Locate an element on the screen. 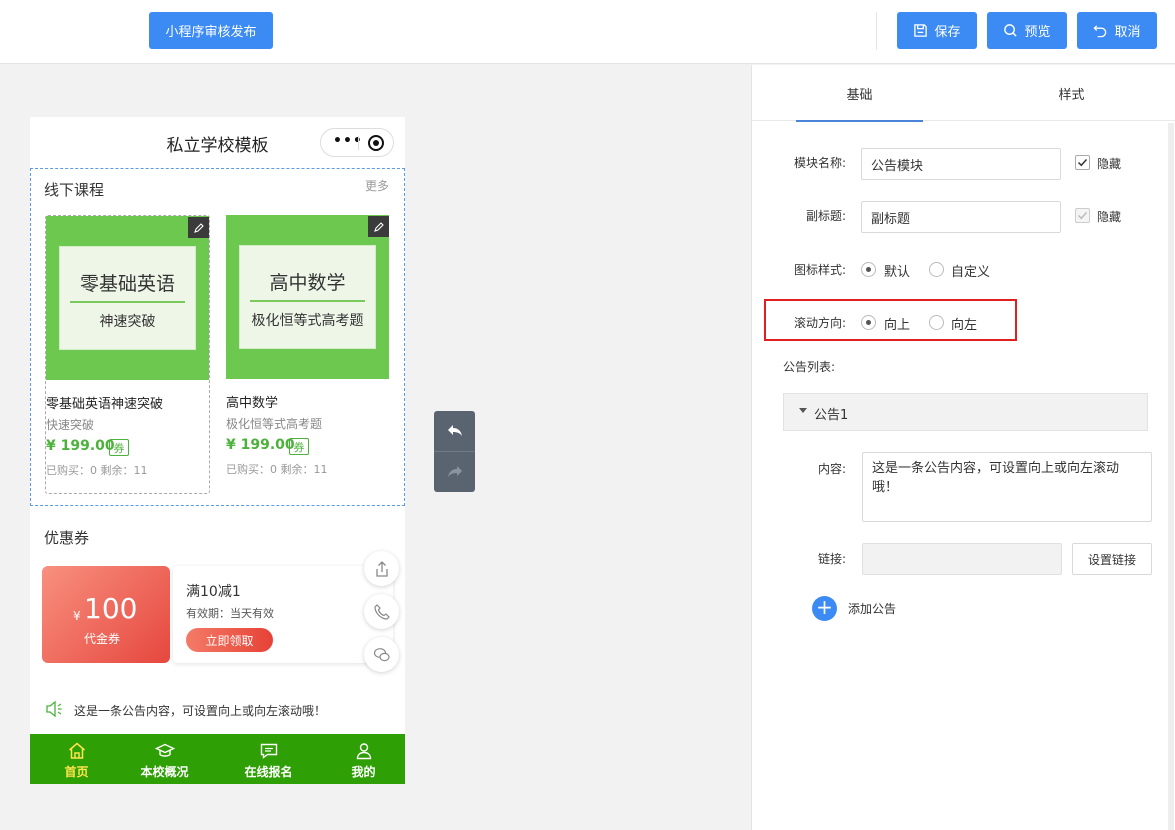 This screenshot has width=1175, height=830. tab-school-overview: 本校概况 is located at coordinates (164, 759).